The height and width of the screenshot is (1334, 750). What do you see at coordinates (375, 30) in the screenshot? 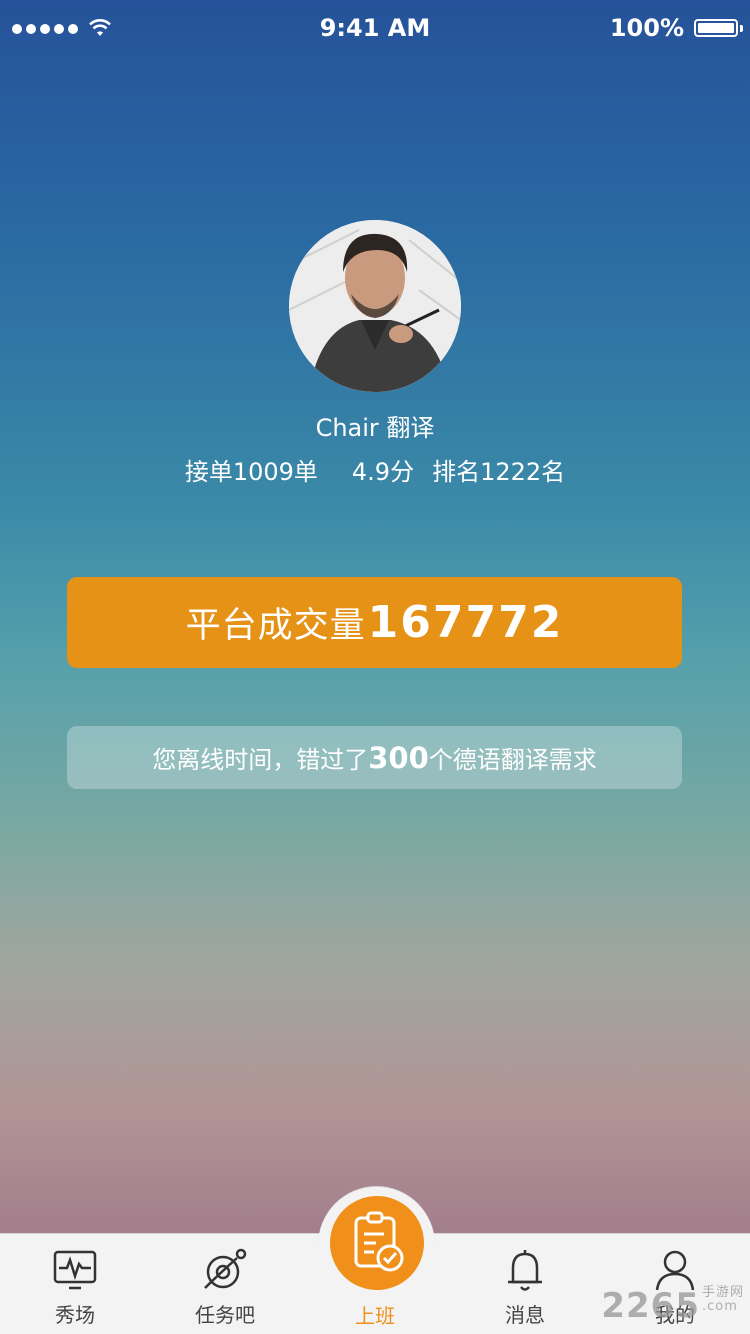
I see `status-bar: 9:41 AM 100%` at bounding box center [375, 30].